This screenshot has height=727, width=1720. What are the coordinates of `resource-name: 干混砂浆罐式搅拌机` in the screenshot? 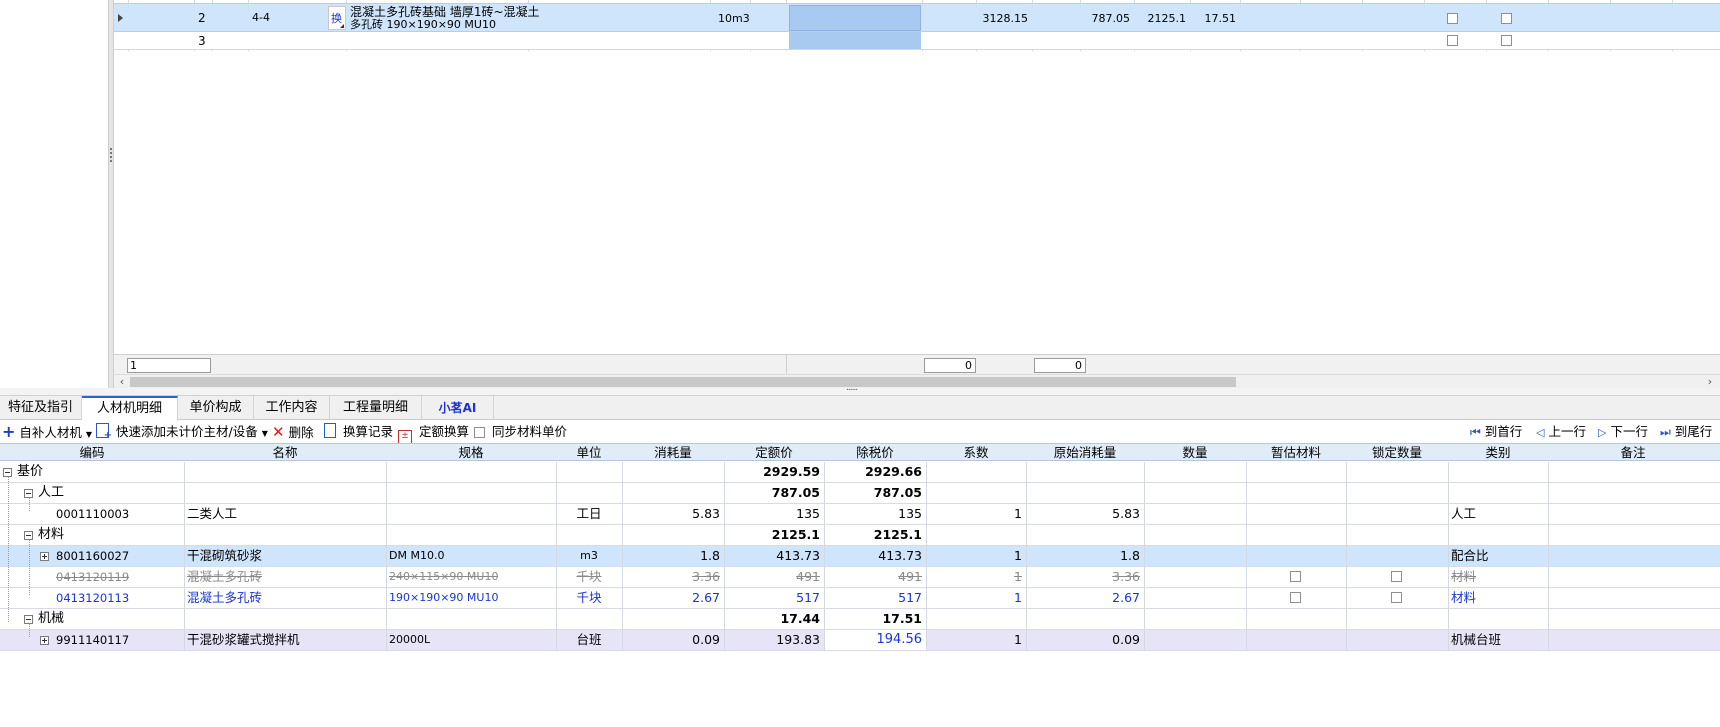 It's located at (243, 639).